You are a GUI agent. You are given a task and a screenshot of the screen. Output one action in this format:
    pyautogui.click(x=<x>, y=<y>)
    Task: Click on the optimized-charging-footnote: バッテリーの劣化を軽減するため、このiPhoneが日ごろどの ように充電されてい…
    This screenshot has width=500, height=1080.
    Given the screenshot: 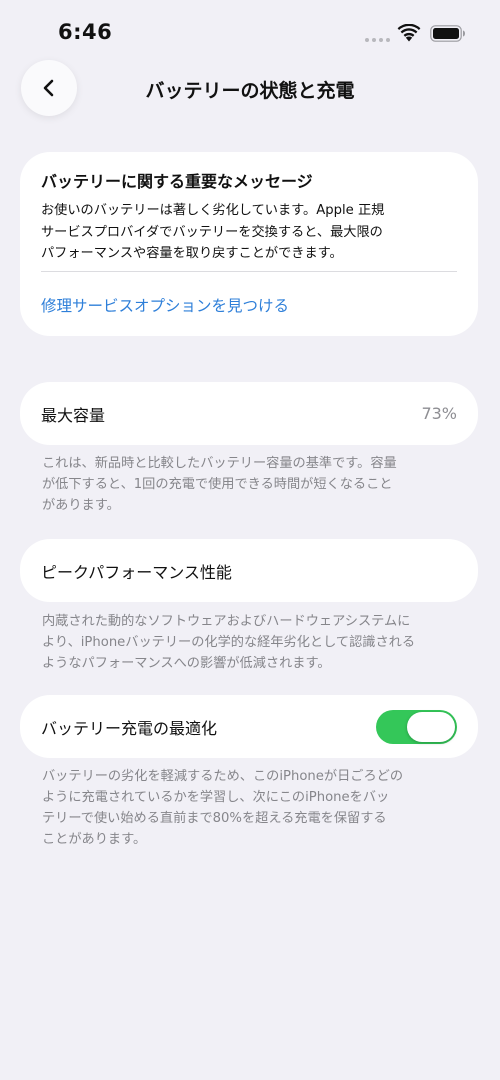 What is the action you would take?
    pyautogui.click(x=257, y=808)
    